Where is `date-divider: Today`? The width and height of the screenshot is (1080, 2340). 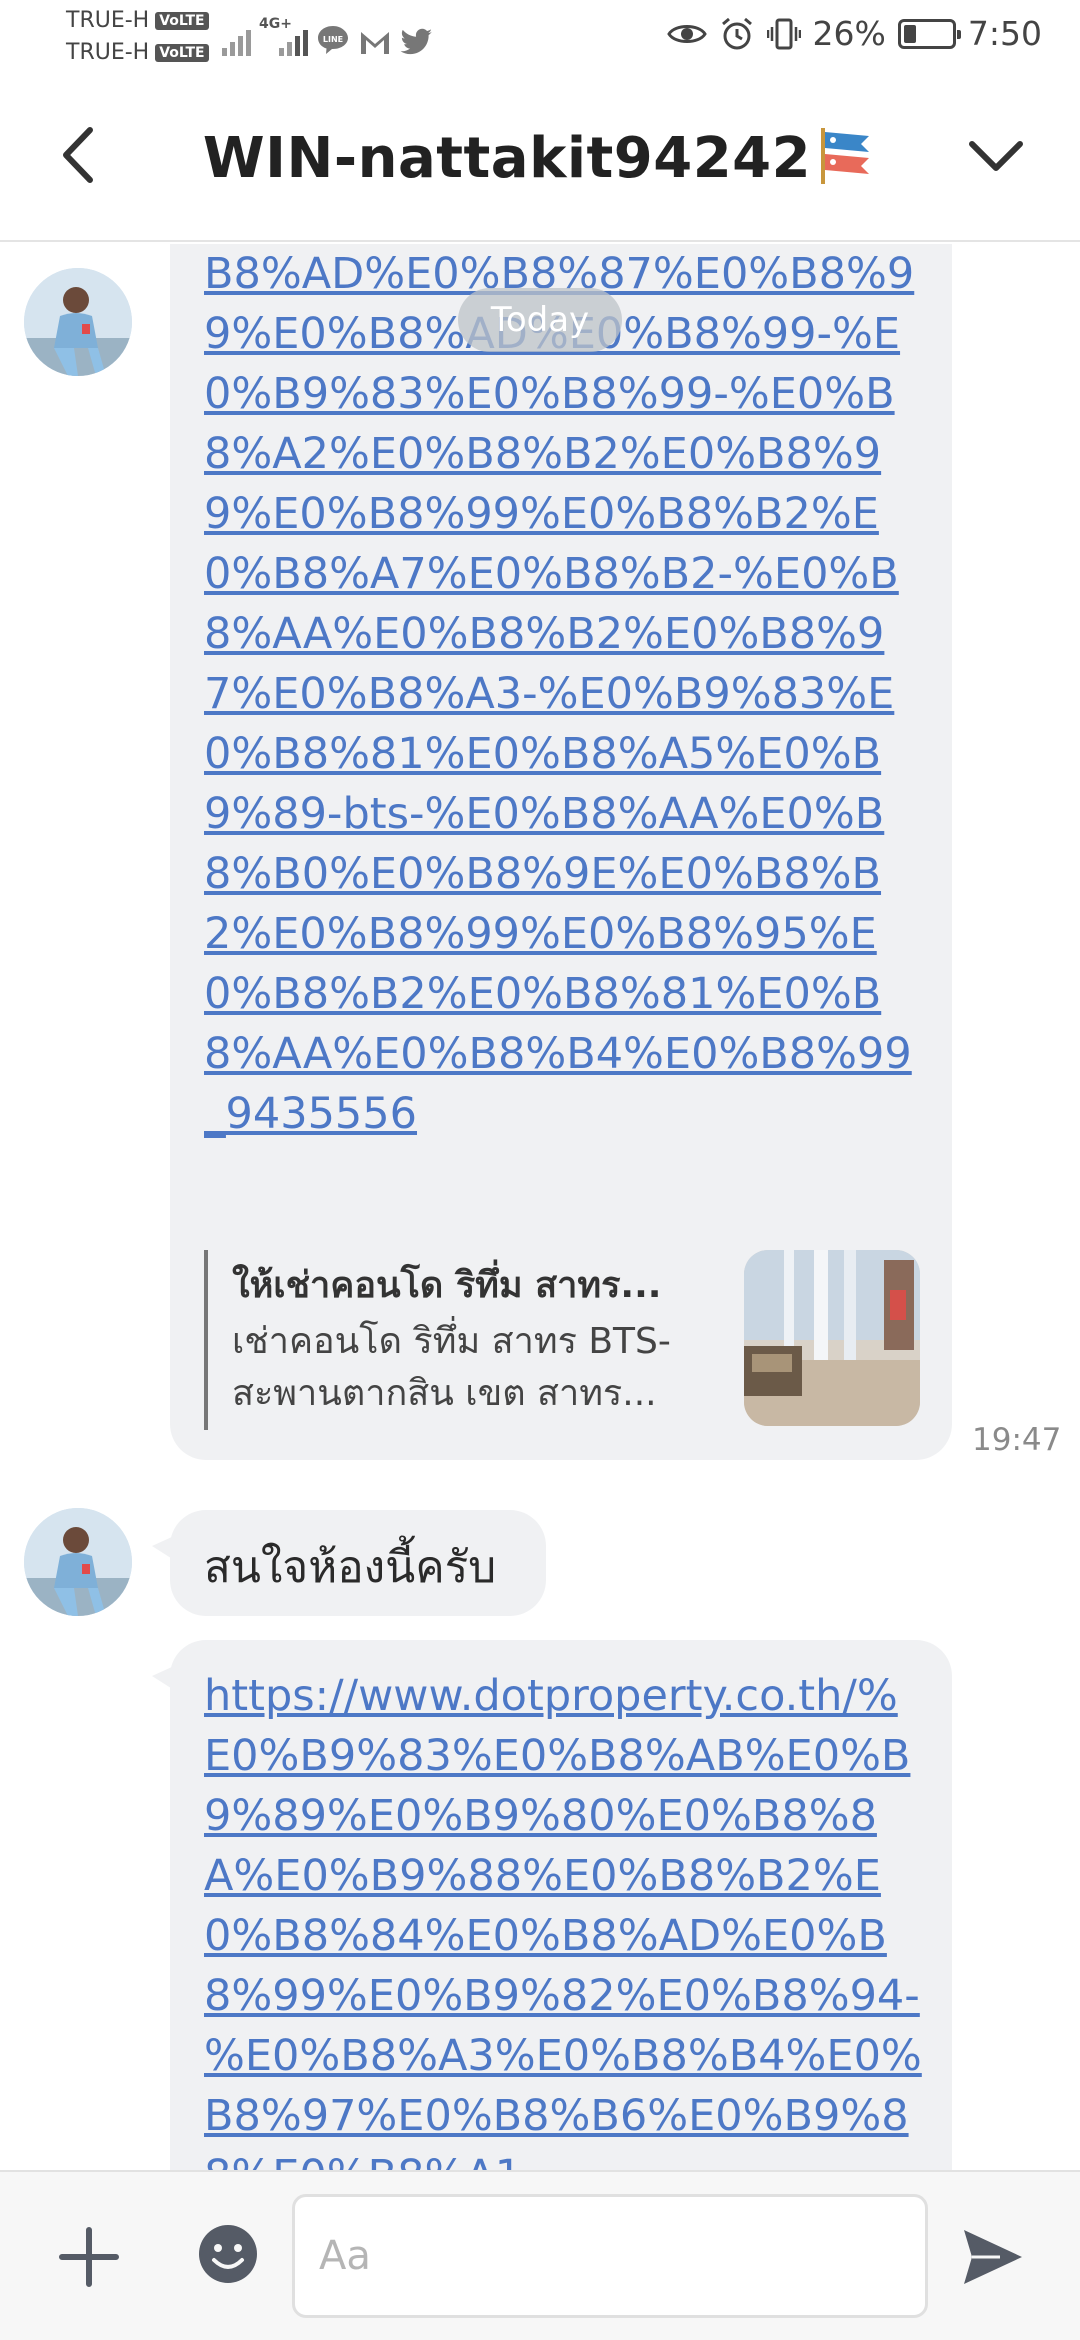 date-divider: Today is located at coordinates (540, 320).